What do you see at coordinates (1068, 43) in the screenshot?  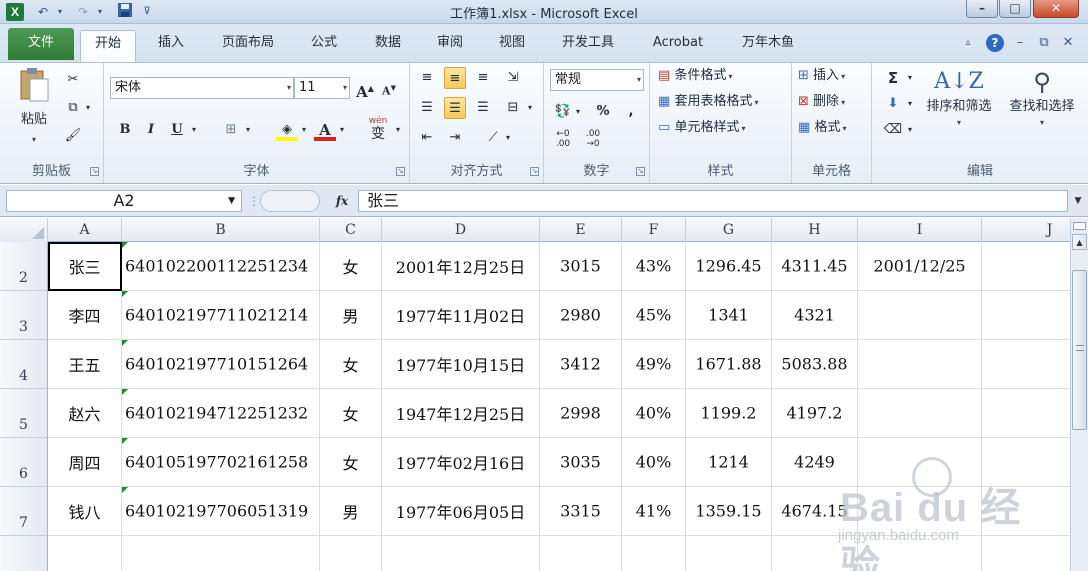 I see `window-close-icon: ✕` at bounding box center [1068, 43].